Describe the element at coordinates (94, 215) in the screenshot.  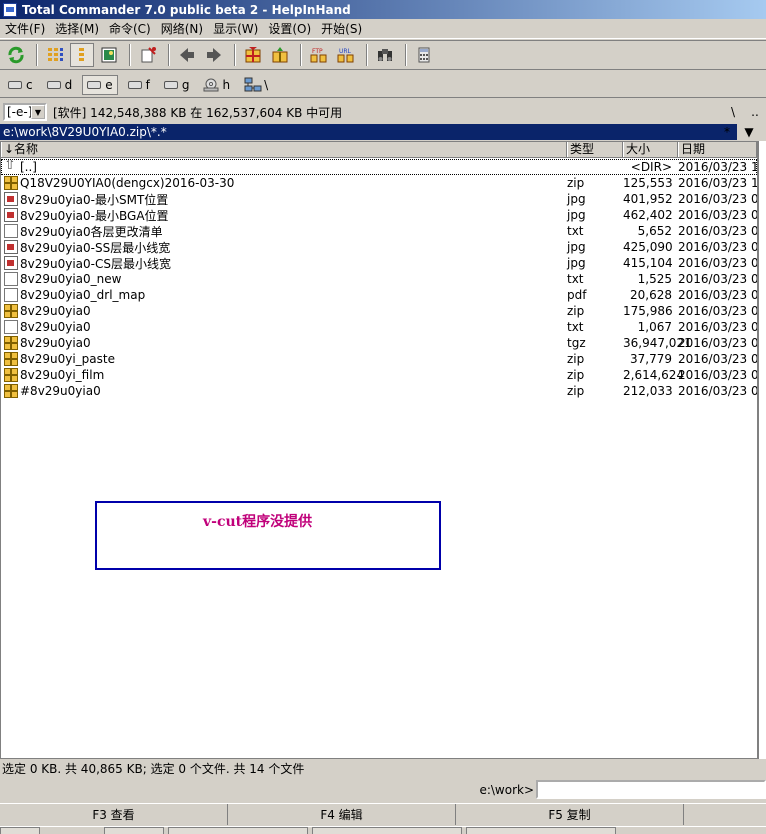
I see `file-name: 8v29u0yia0-最小BGA位置` at that location.